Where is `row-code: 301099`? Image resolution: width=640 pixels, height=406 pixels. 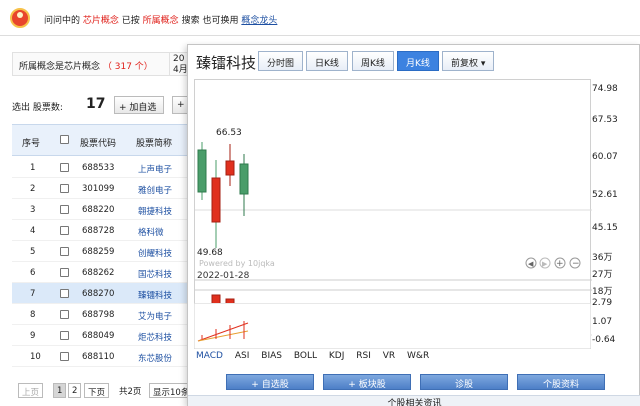
row-code: 301099 is located at coordinates (98, 189).